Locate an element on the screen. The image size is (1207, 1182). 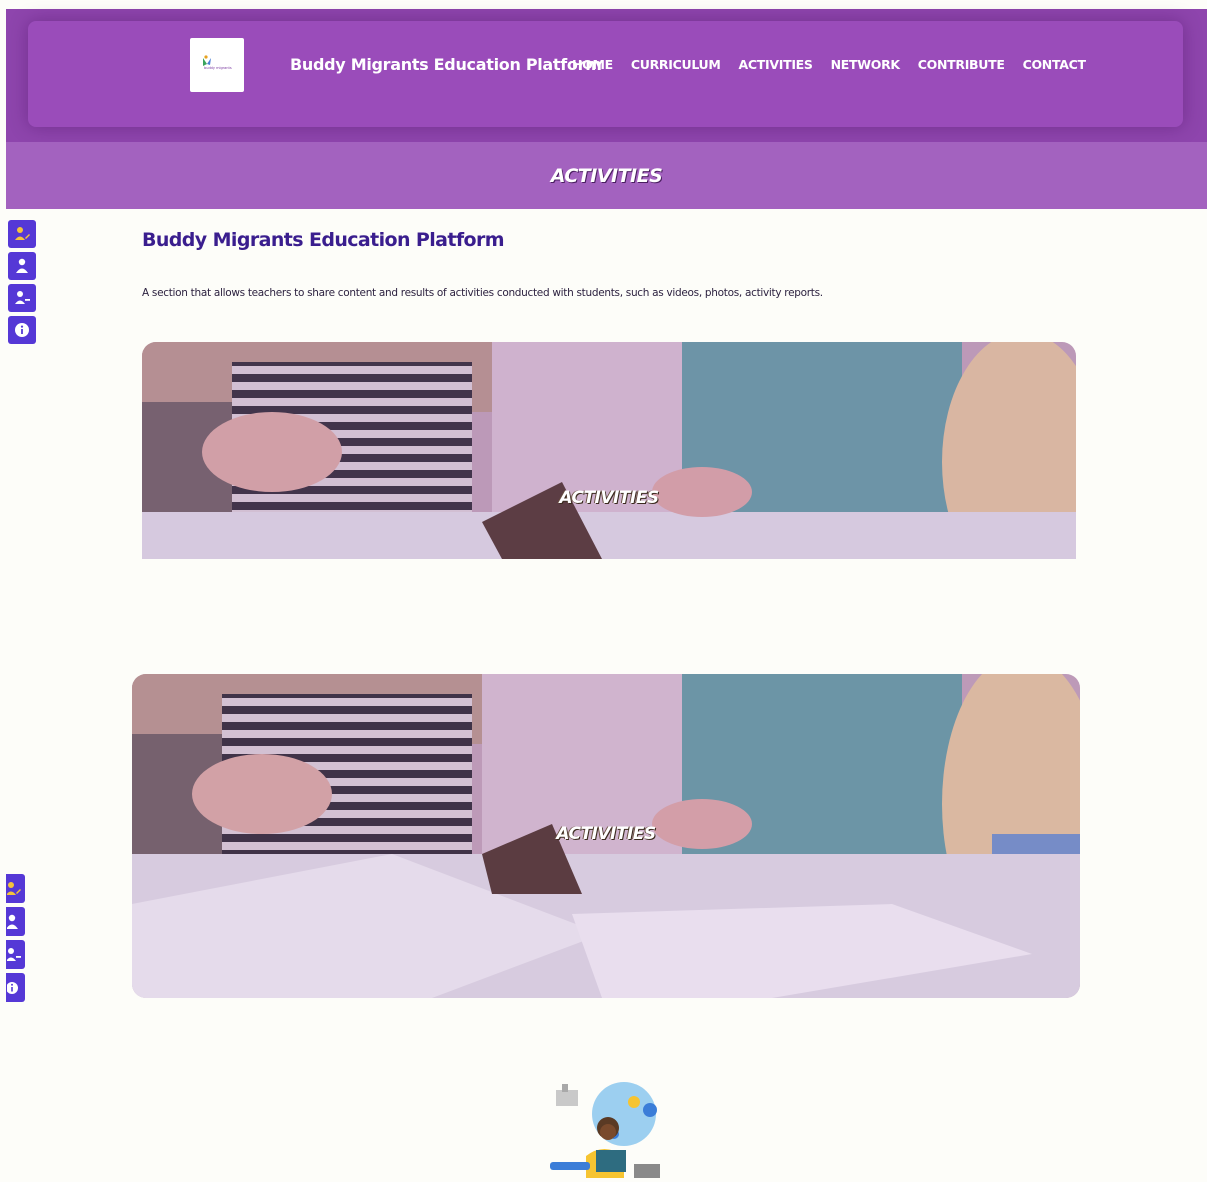
activities-card: ACTIVITIES is located at coordinates (609, 450).